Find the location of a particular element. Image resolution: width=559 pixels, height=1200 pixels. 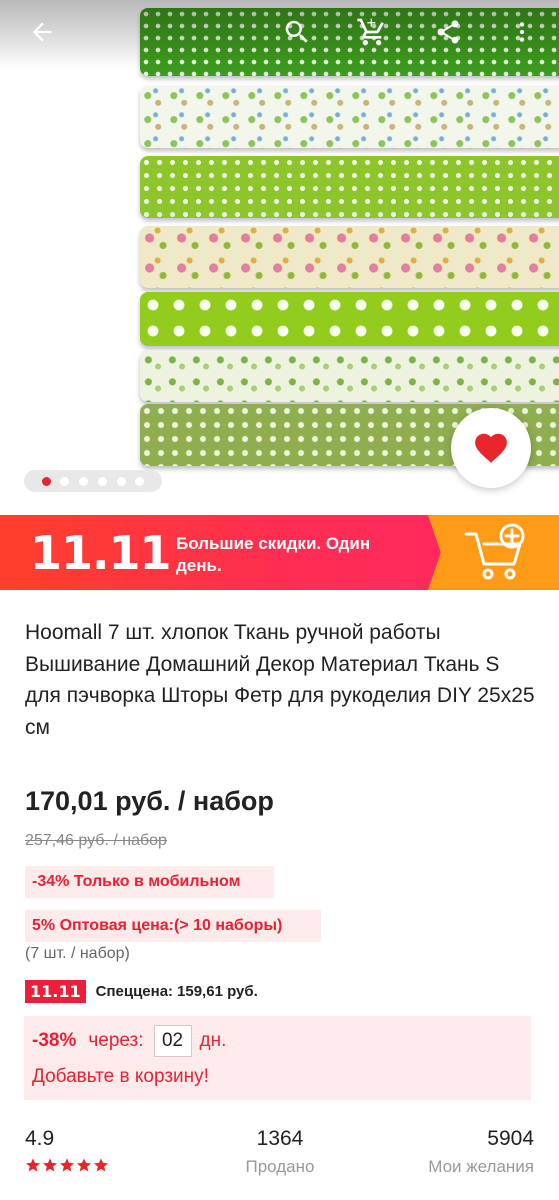

product-stats: 4.9 1364 Продано 5904 Мои желания is located at coordinates (279, 1157).